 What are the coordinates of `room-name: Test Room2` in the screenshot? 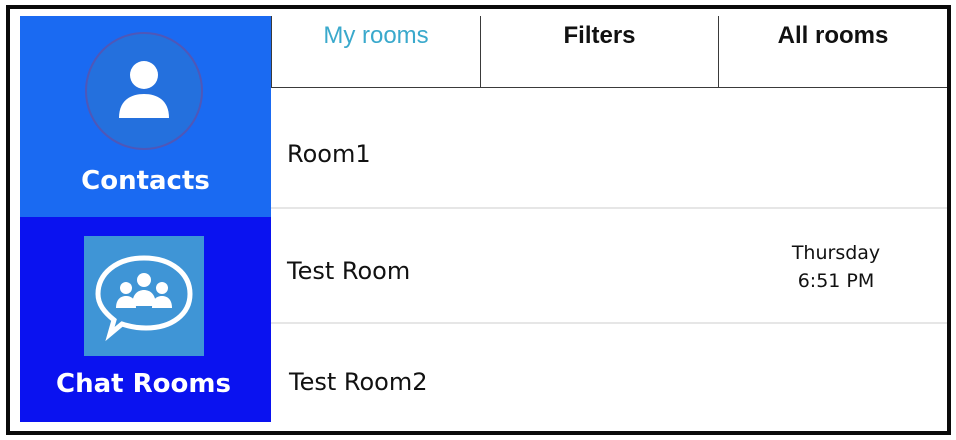 It's located at (358, 382).